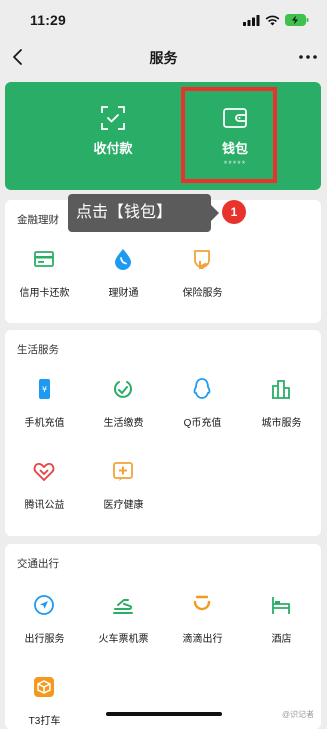  I want to click on scan-qr-icon, so click(113, 118).